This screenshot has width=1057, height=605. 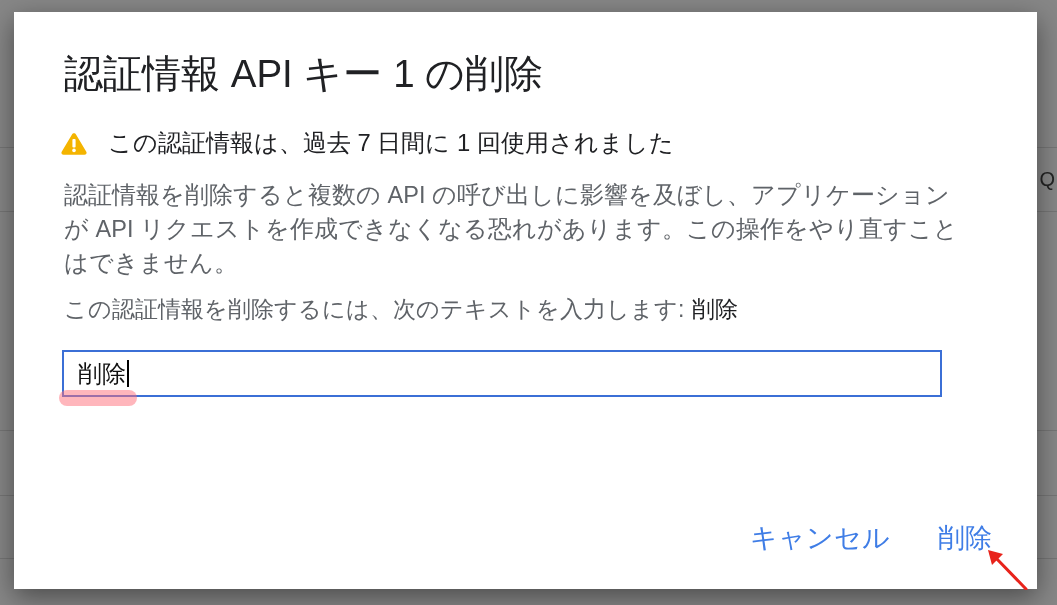 I want to click on text-cursor, so click(x=128, y=373).